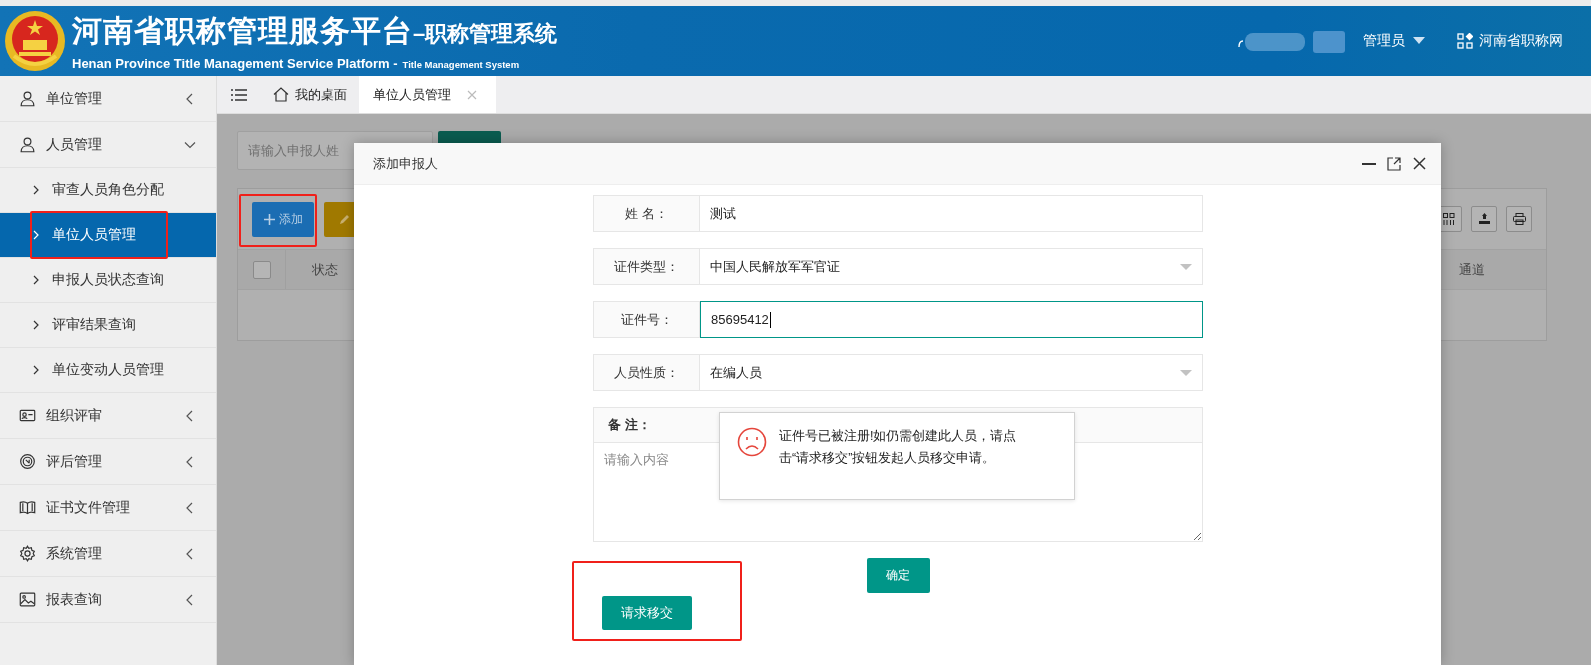 The height and width of the screenshot is (665, 1591). Describe the element at coordinates (646, 213) in the screenshot. I see `field-label: 姓 名：` at that location.